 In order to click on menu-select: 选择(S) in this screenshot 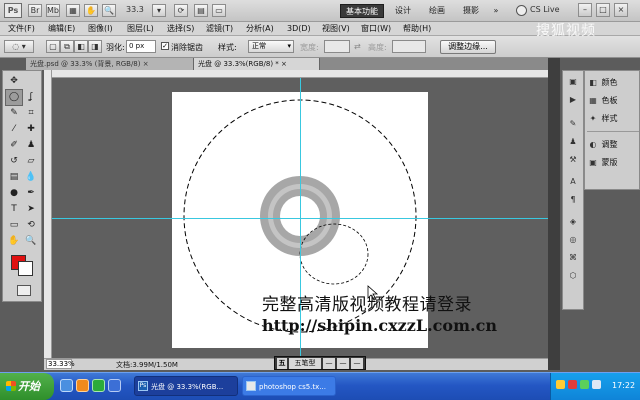, I will do `click(180, 29)`.